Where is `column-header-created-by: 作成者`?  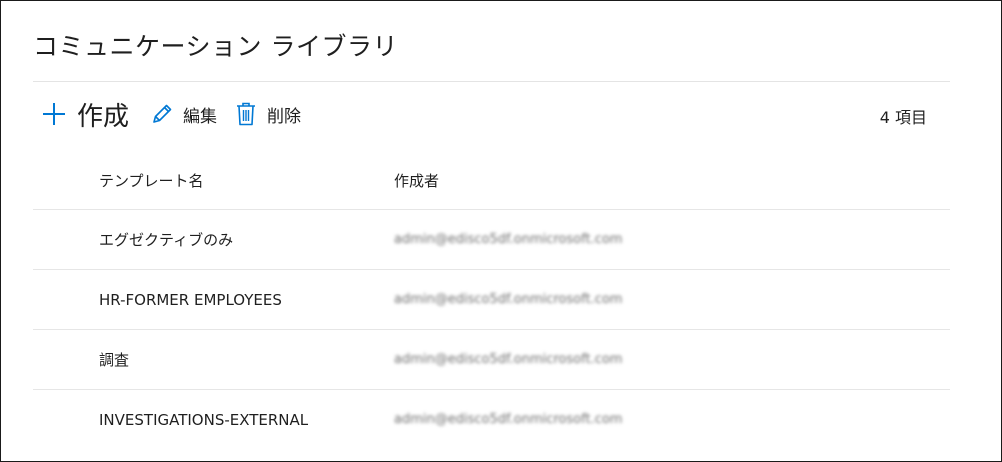 column-header-created-by: 作成者 is located at coordinates (416, 180).